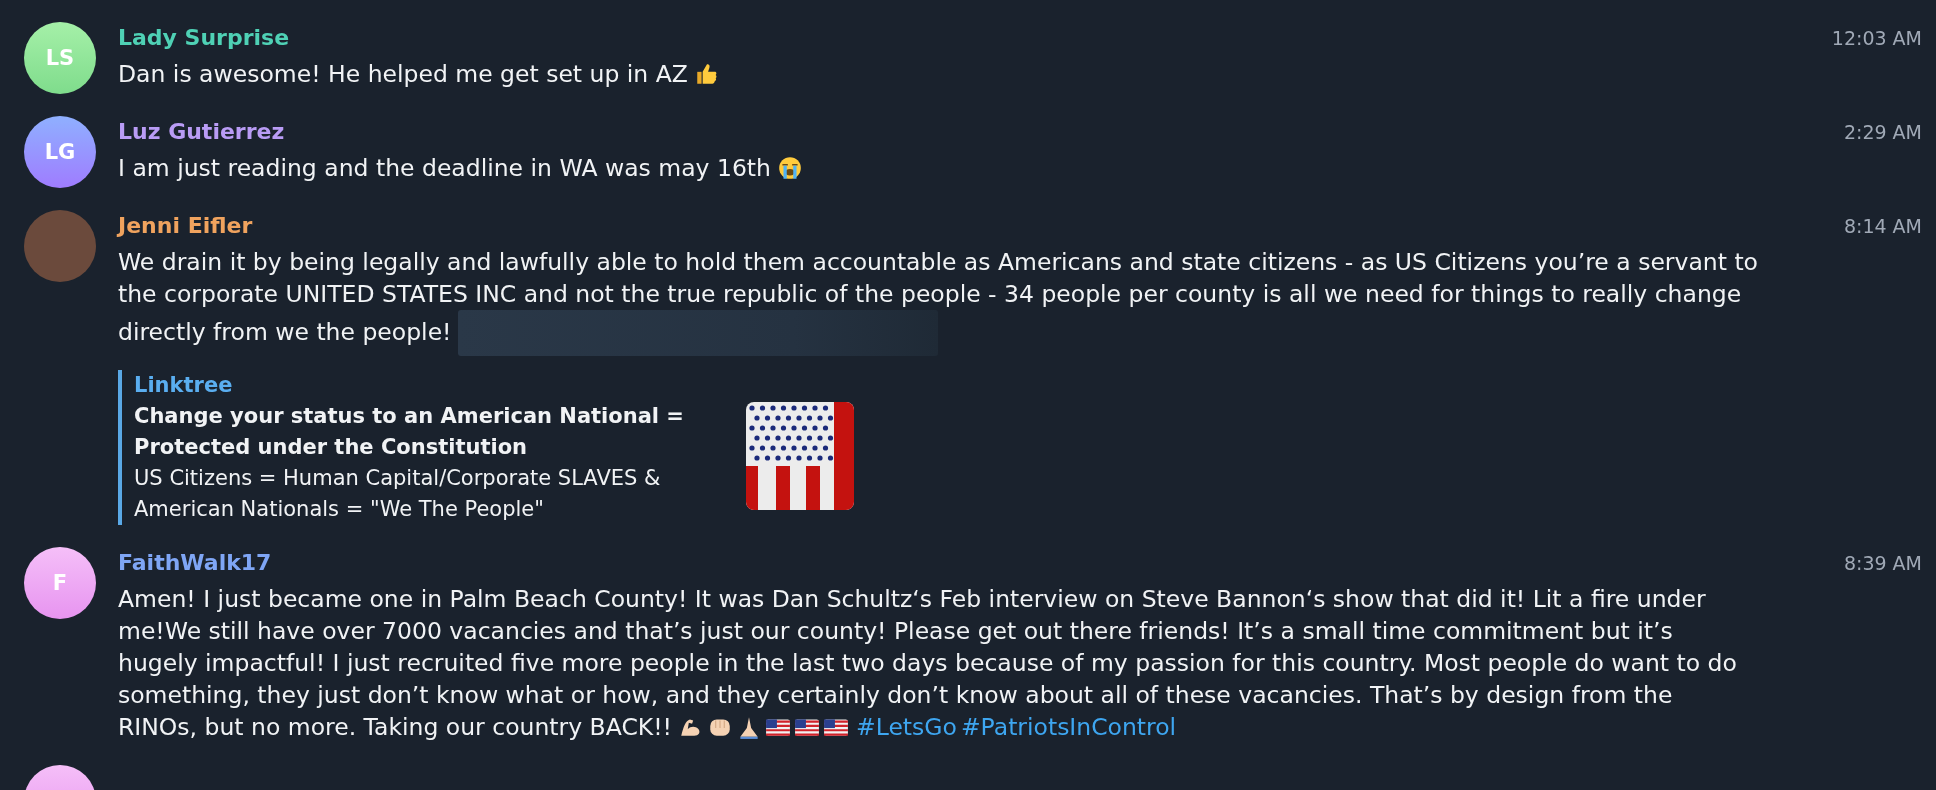 Image resolution: width=1936 pixels, height=790 pixels. I want to click on preview-site-name: Linktree, so click(184, 385).